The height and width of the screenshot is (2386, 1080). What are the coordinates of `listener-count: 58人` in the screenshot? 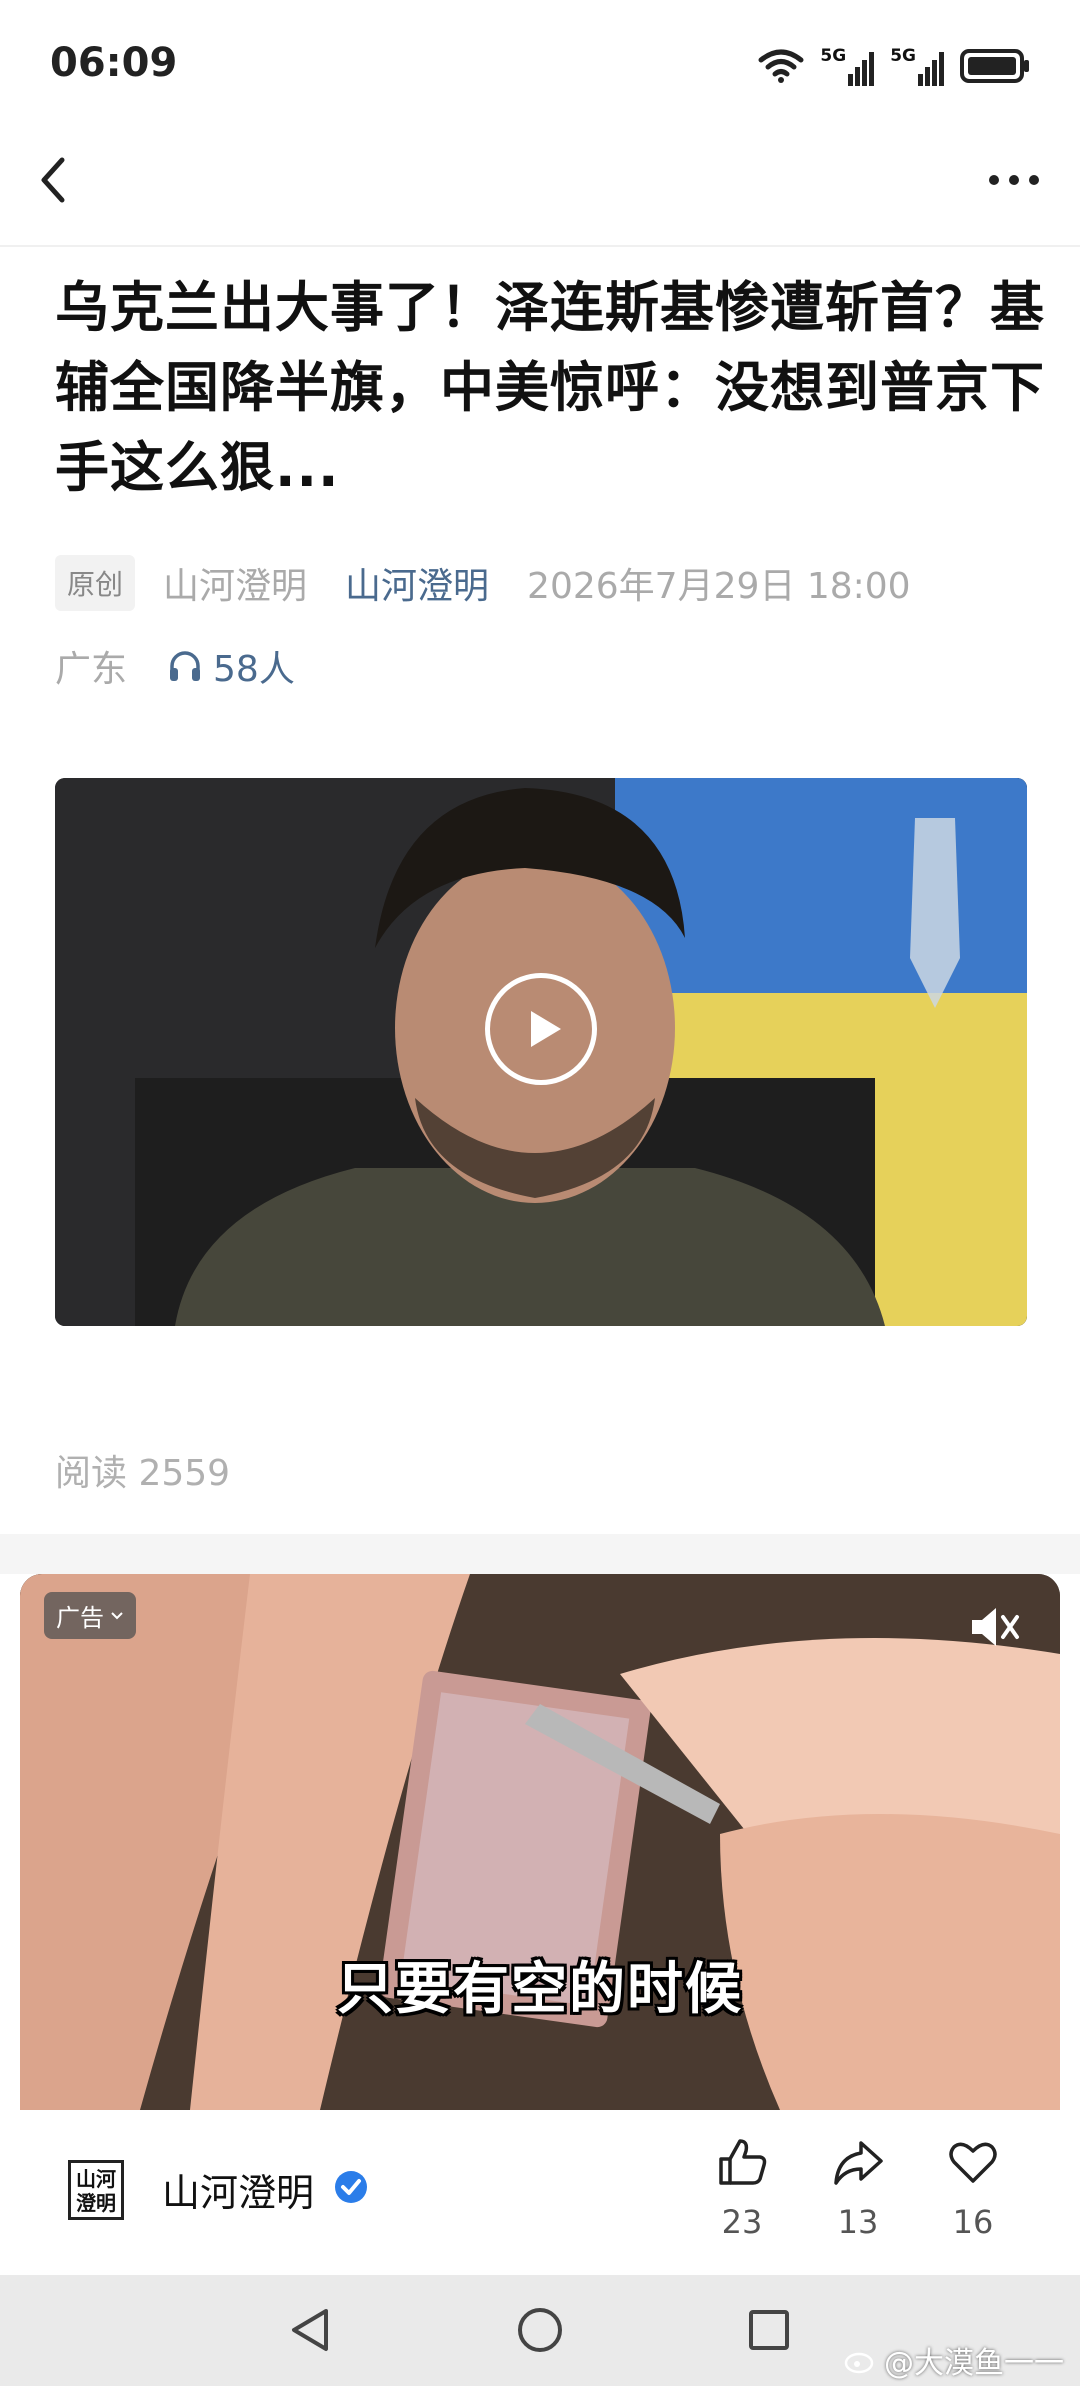 It's located at (254, 669).